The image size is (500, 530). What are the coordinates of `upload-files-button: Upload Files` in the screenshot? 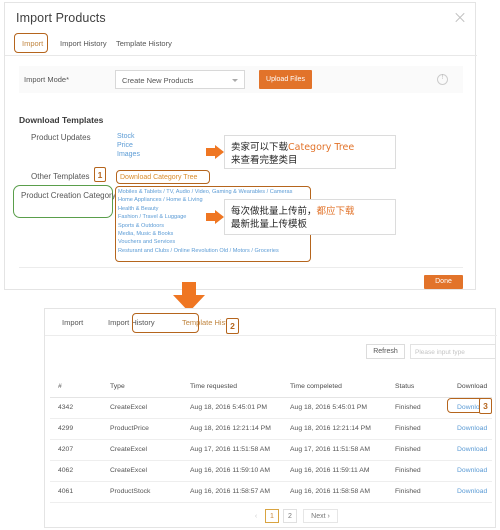 It's located at (285, 79).